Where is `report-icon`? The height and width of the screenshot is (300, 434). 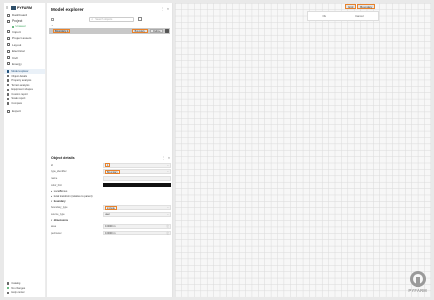 report-icon is located at coordinates (8, 94).